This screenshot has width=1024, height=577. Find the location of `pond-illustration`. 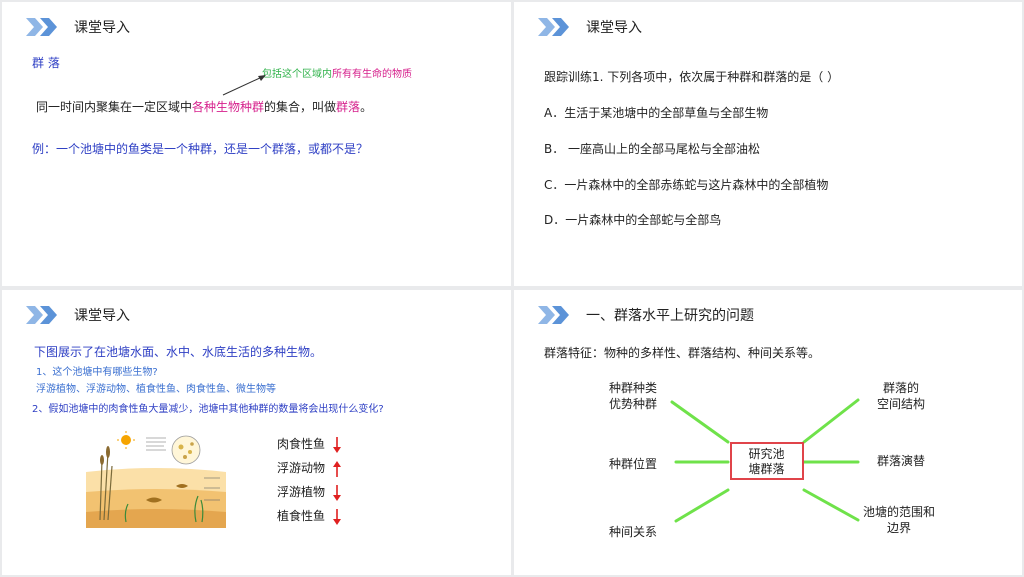

pond-illustration is located at coordinates (156, 479).